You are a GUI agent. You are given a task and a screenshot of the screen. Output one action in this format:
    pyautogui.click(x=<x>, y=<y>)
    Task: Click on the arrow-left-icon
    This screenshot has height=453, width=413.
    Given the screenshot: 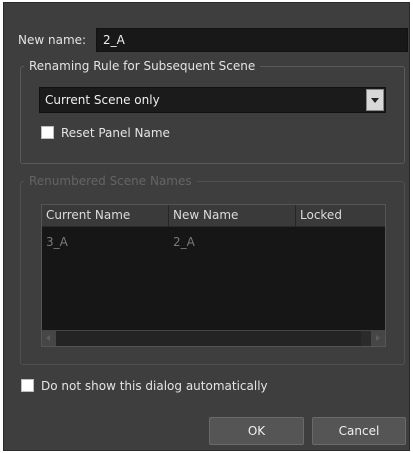 What is the action you would take?
    pyautogui.click(x=48, y=338)
    